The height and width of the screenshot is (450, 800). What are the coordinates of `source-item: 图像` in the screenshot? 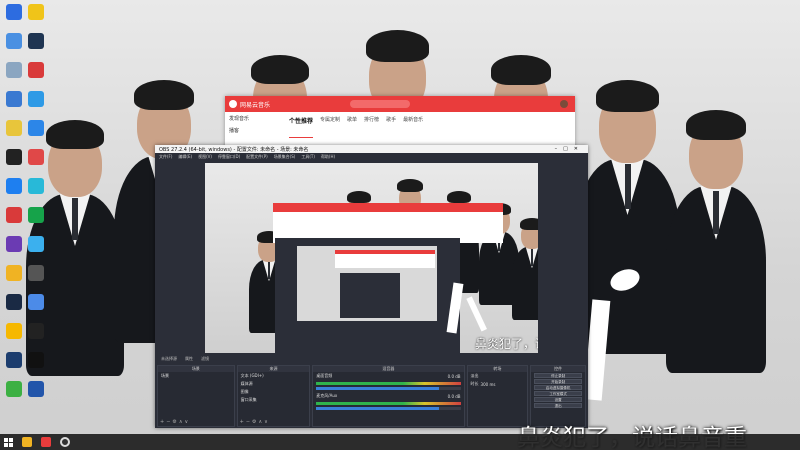 It's located at (274, 392).